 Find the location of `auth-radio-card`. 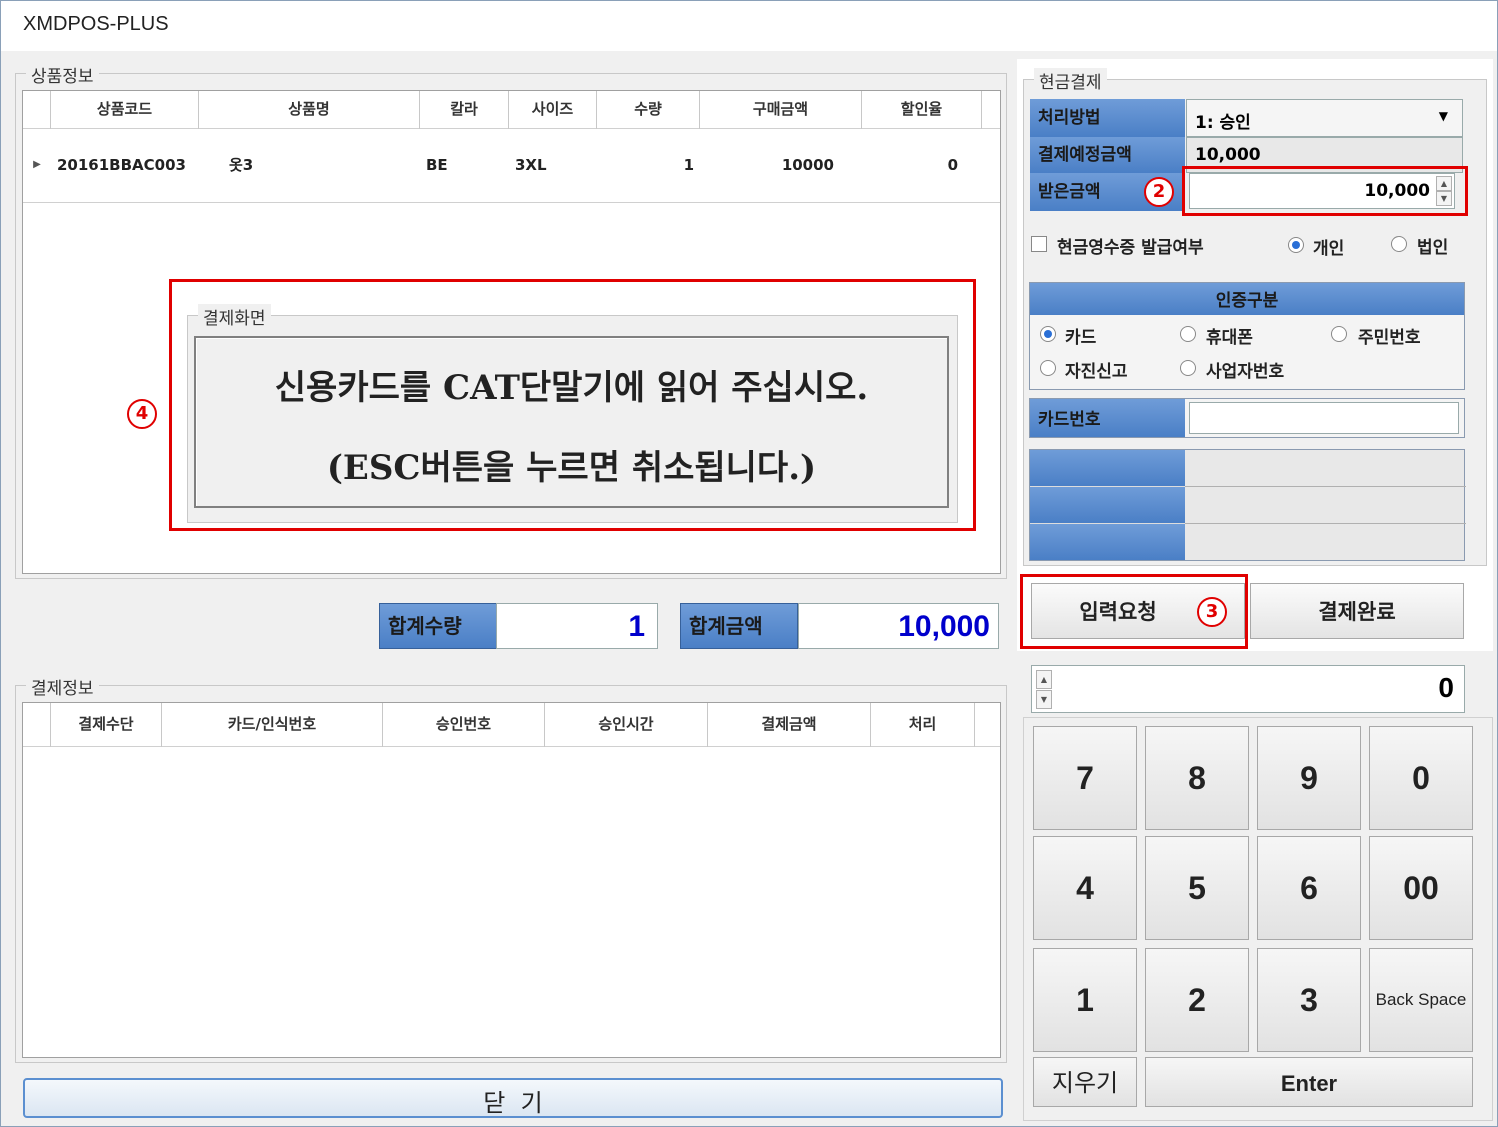

auth-radio-card is located at coordinates (1048, 334).